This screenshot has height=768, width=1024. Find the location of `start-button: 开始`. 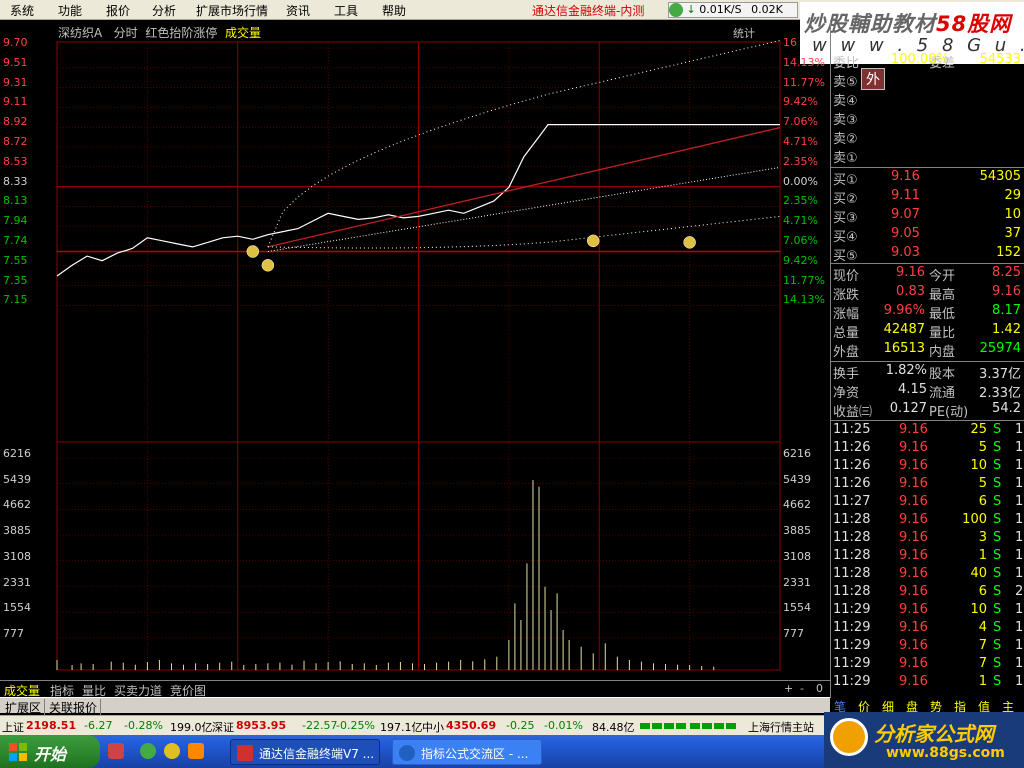

start-button: 开始 is located at coordinates (50, 751).